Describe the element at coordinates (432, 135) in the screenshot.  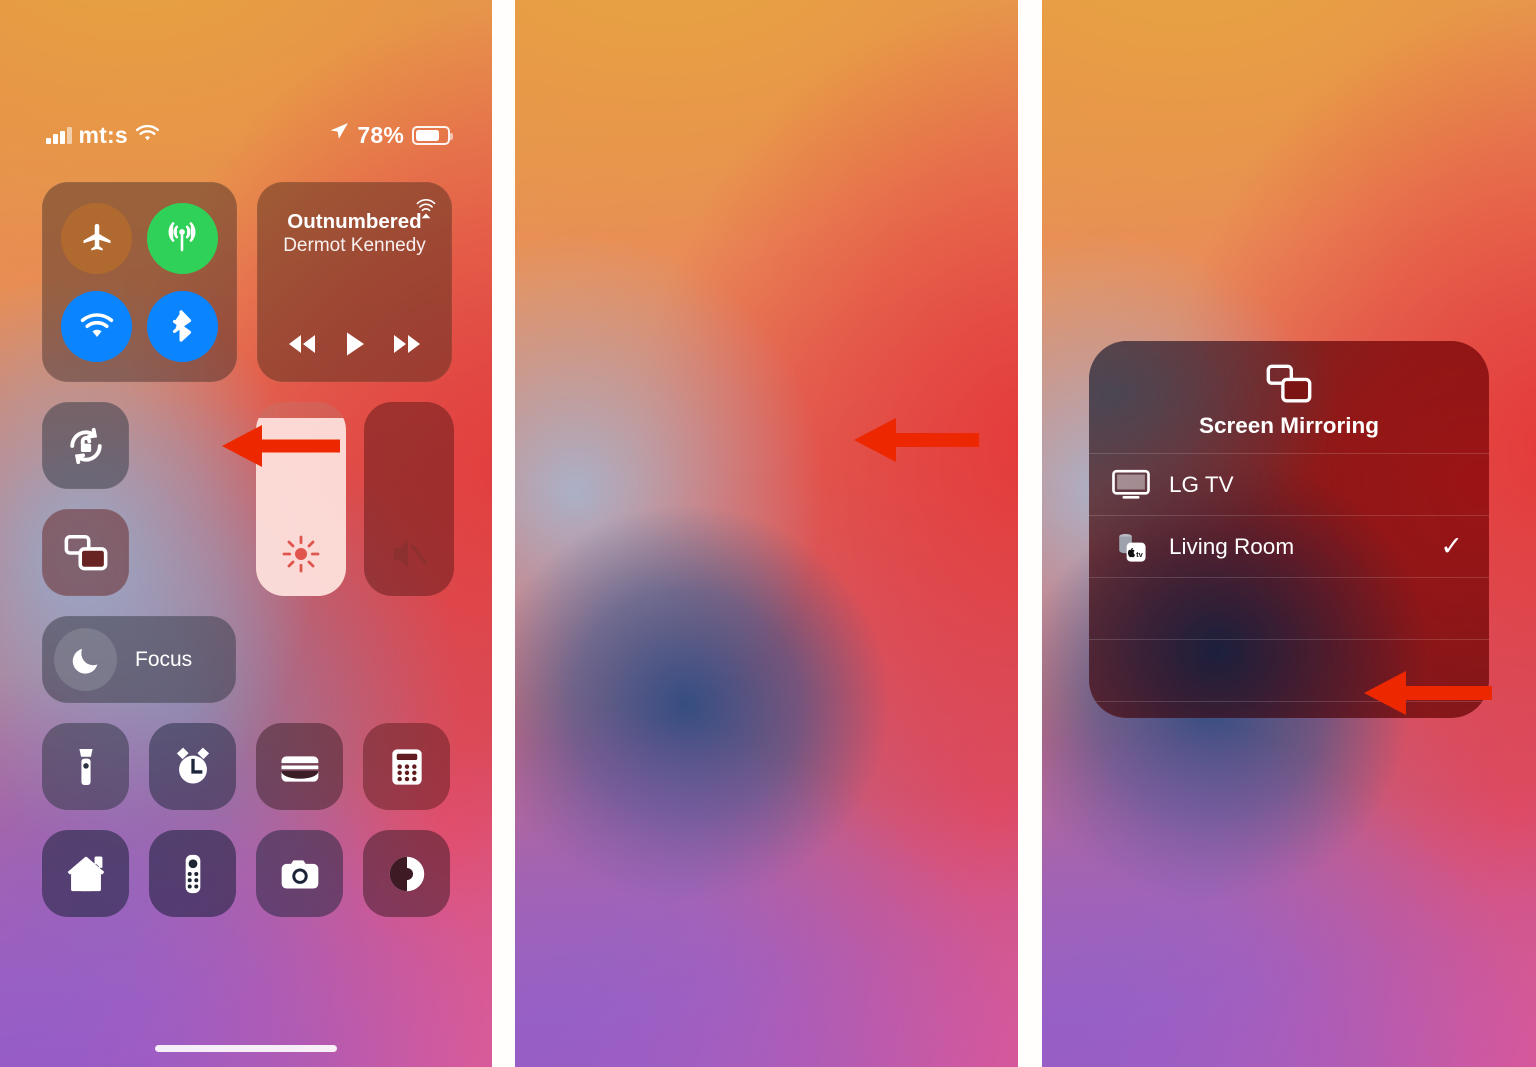
I see `battery-icon` at that location.